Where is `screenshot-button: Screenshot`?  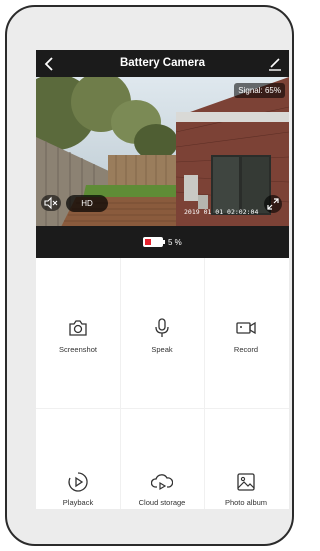 screenshot-button: Screenshot is located at coordinates (78, 333).